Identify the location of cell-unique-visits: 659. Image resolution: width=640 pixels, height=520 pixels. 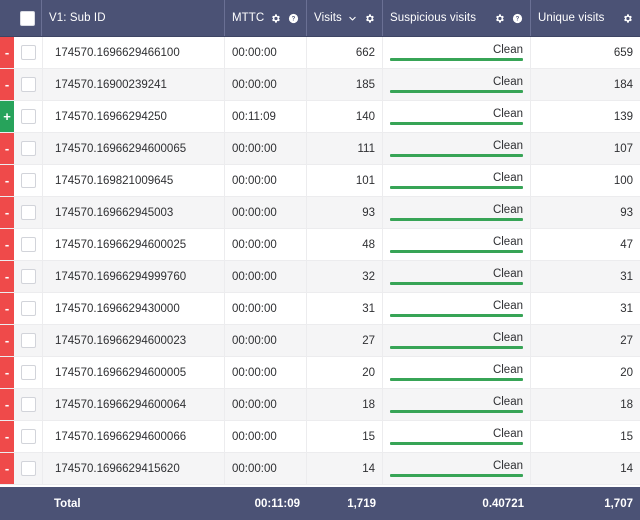
(623, 52).